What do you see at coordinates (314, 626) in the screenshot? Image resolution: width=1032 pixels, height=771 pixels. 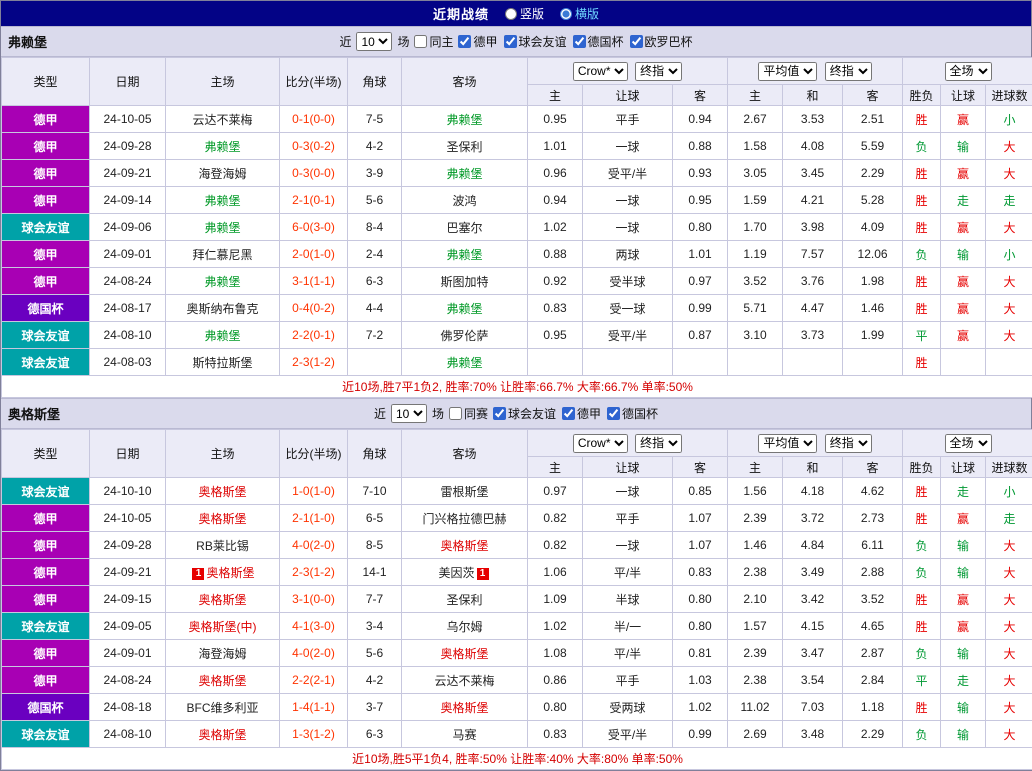 I see `score-cell: 4-1(3-0)` at bounding box center [314, 626].